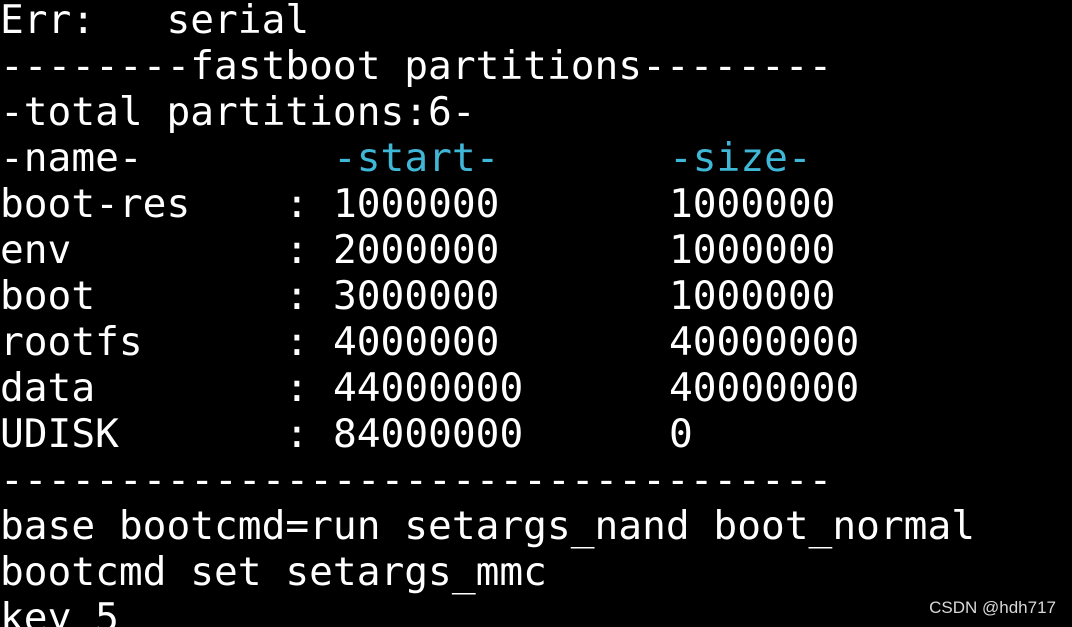 The width and height of the screenshot is (1072, 627). What do you see at coordinates (536, 158) in the screenshot?
I see `table-header-line: -name- -start- -size-` at bounding box center [536, 158].